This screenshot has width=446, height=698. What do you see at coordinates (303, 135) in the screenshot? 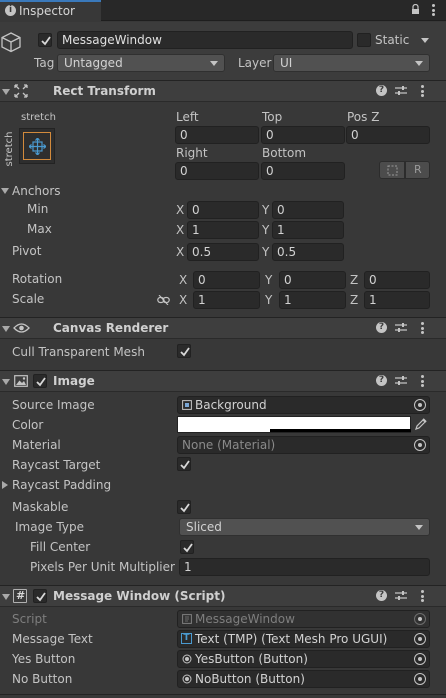
I see `top-input: 0` at bounding box center [303, 135].